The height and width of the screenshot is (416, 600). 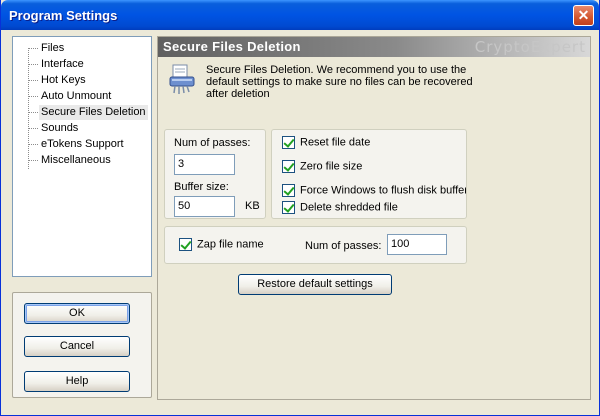 I want to click on panel-title: Secure Files Deletion, so click(x=232, y=46).